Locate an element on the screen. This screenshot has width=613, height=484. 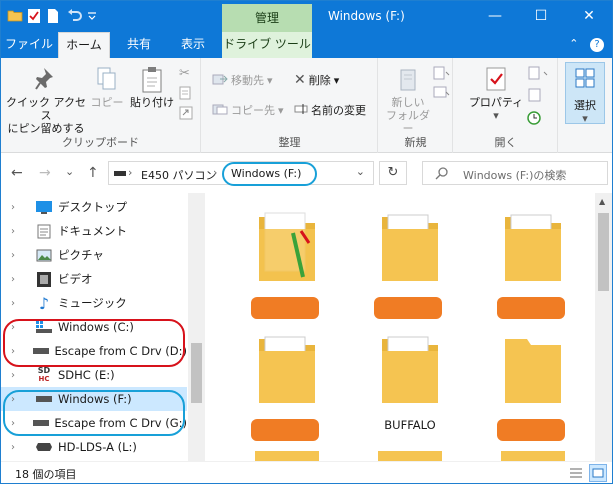
cut-icon: ✂ is located at coordinates (184, 73).